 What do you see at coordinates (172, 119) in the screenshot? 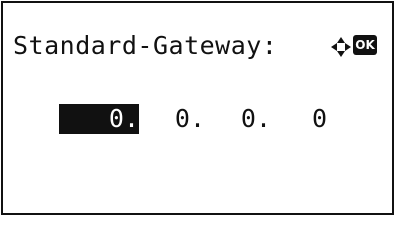
I see `ip-octet-2-field: 0.` at bounding box center [172, 119].